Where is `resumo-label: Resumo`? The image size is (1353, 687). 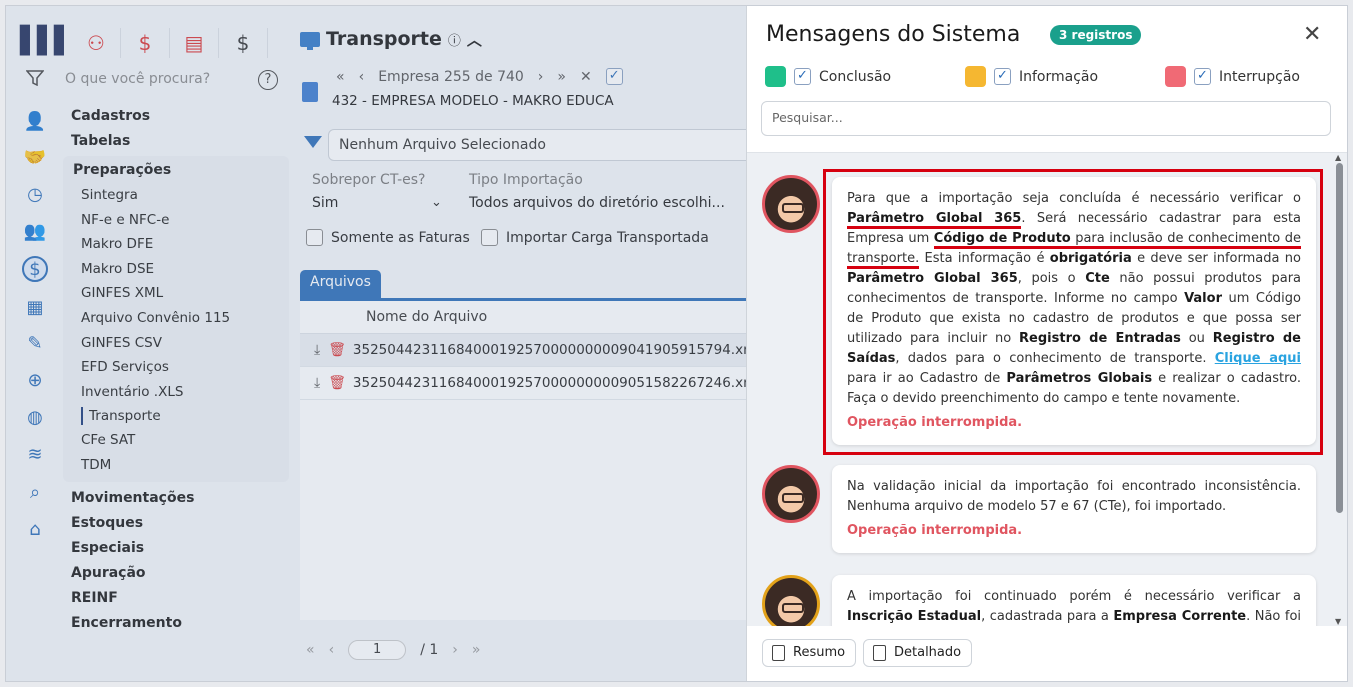 resumo-label: Resumo is located at coordinates (819, 652).